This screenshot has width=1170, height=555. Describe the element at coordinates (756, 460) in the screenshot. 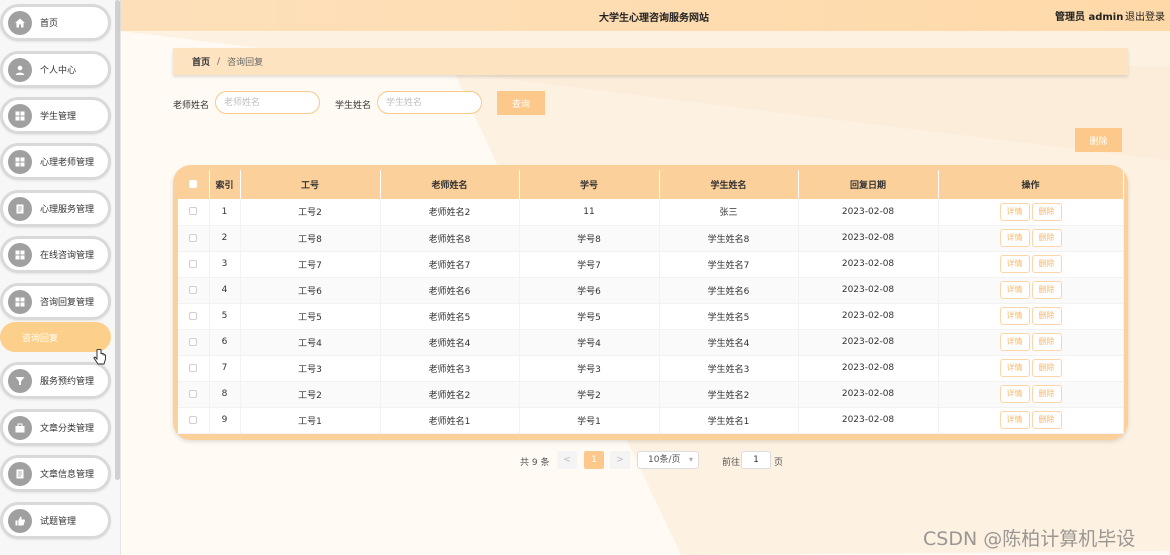

I see `pagination-goto-input: 1` at that location.